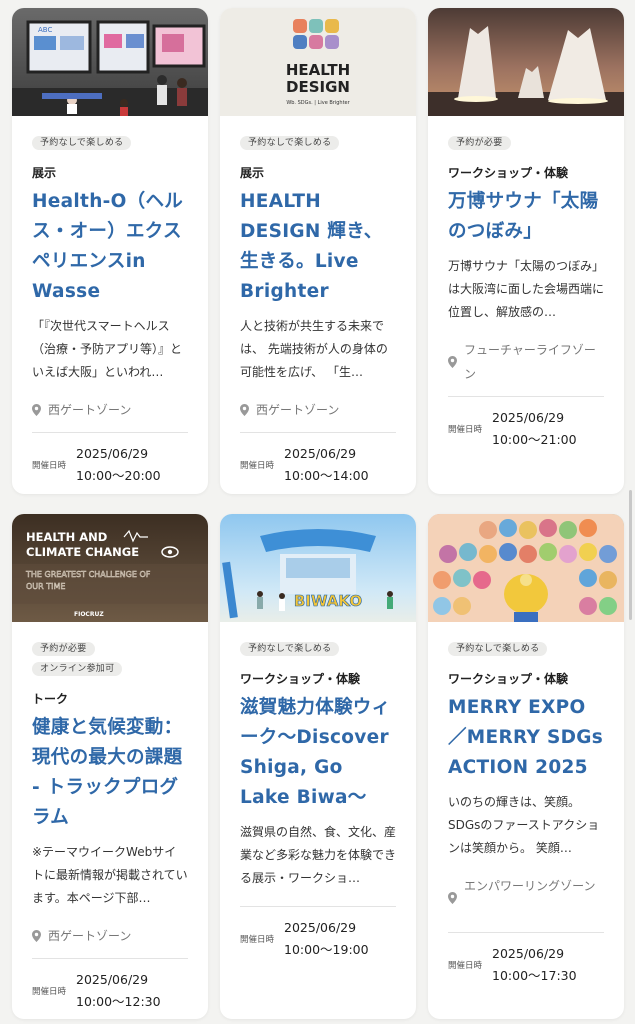 This screenshot has height=1024, width=635. I want to click on location-name: エンパワーリングゾーン, so click(530, 886).